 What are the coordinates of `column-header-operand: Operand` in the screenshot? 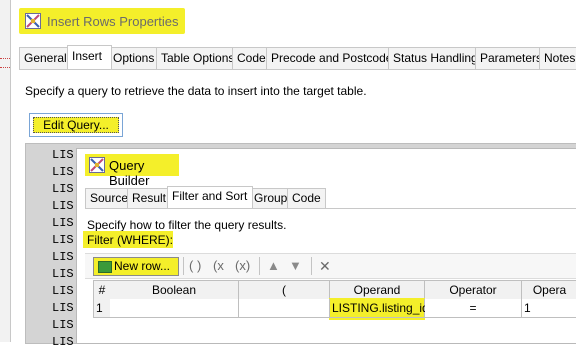 It's located at (377, 290).